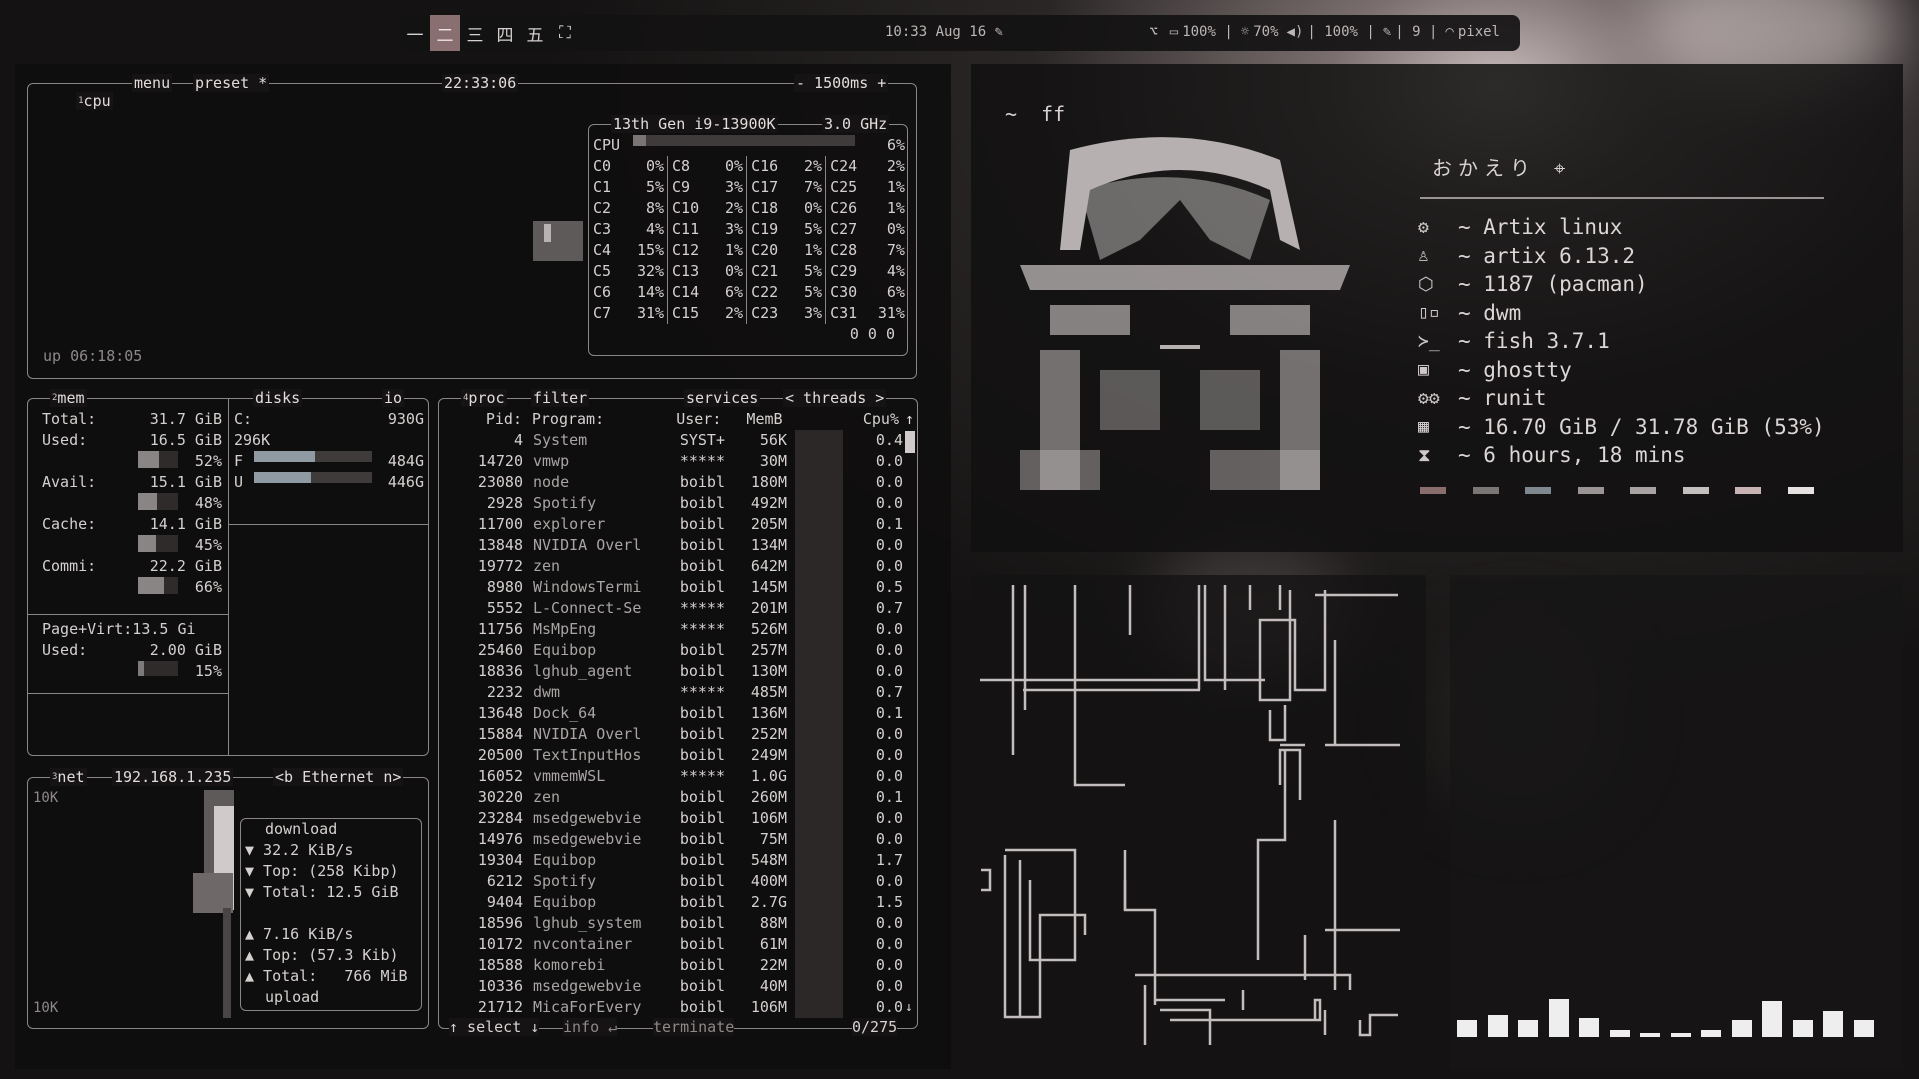 The image size is (1919, 1079). Describe the element at coordinates (551, 461) in the screenshot. I see `process-program: vmwp` at that location.